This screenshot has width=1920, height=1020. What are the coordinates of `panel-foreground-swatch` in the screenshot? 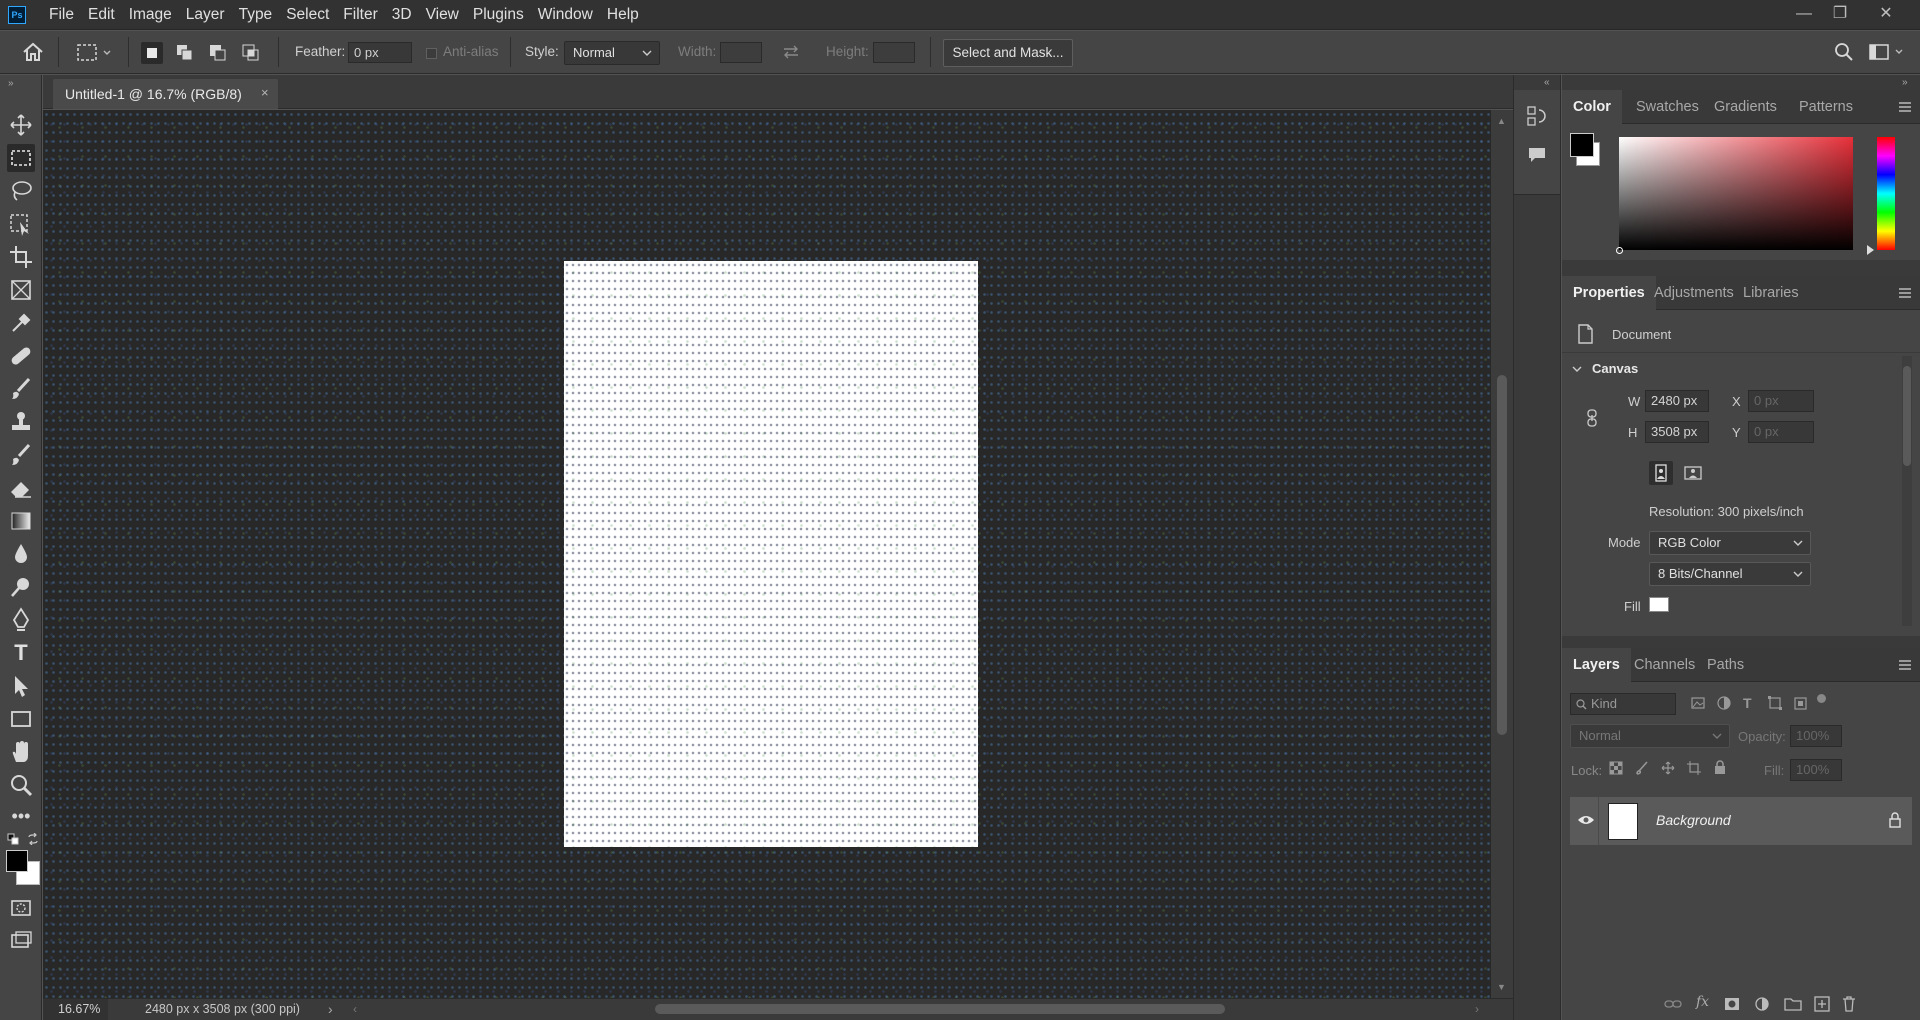 It's located at (1582, 145).